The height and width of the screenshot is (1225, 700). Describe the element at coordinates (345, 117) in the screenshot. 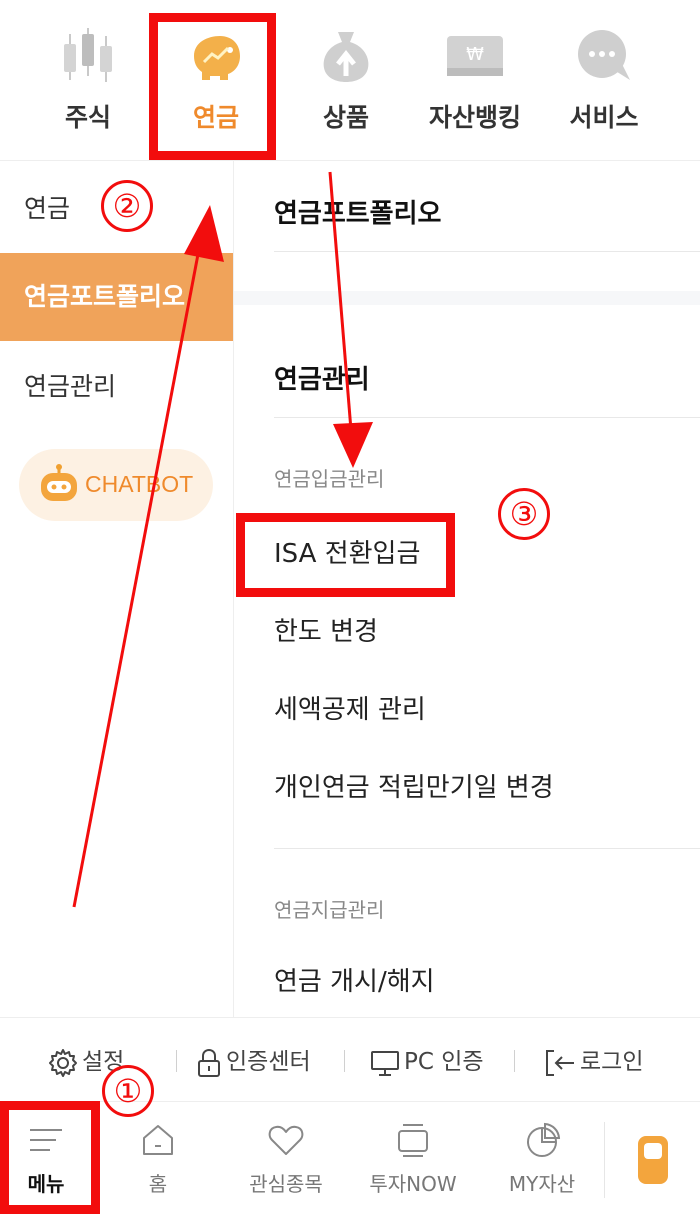

I see `tab-product-label: 상품` at that location.